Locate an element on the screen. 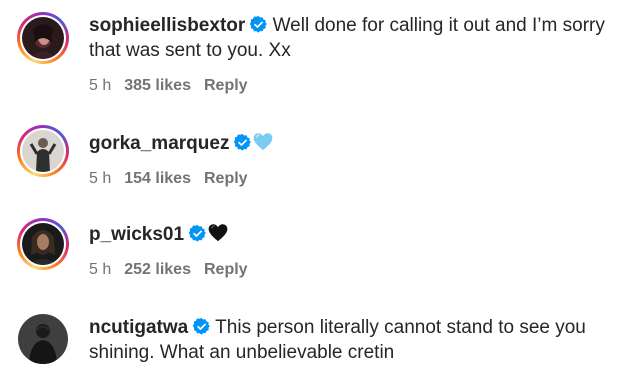 The width and height of the screenshot is (634, 378). comment-body: gorka_marquez is located at coordinates (356, 143).